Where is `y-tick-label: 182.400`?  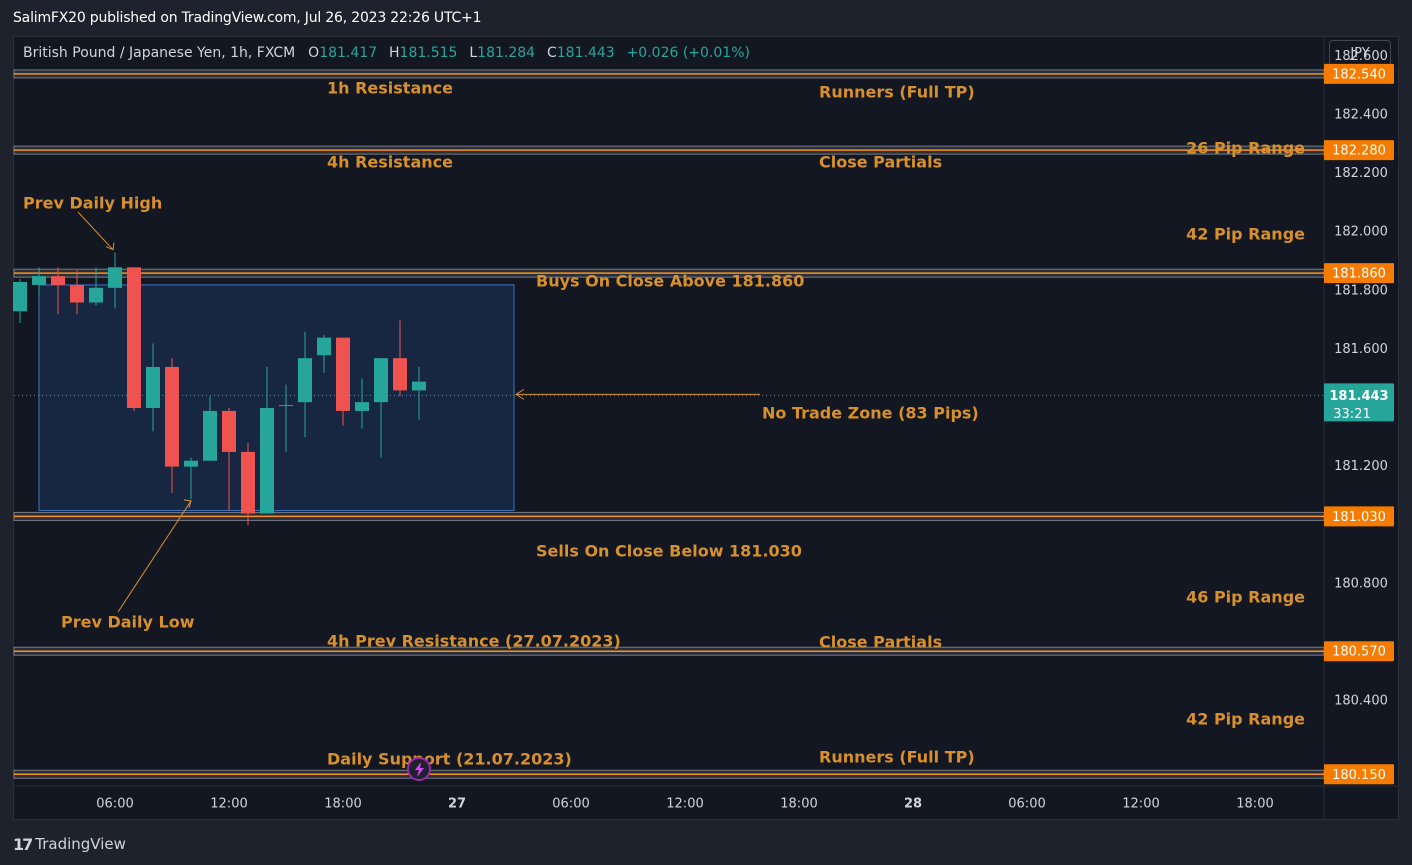 y-tick-label: 182.400 is located at coordinates (1361, 114).